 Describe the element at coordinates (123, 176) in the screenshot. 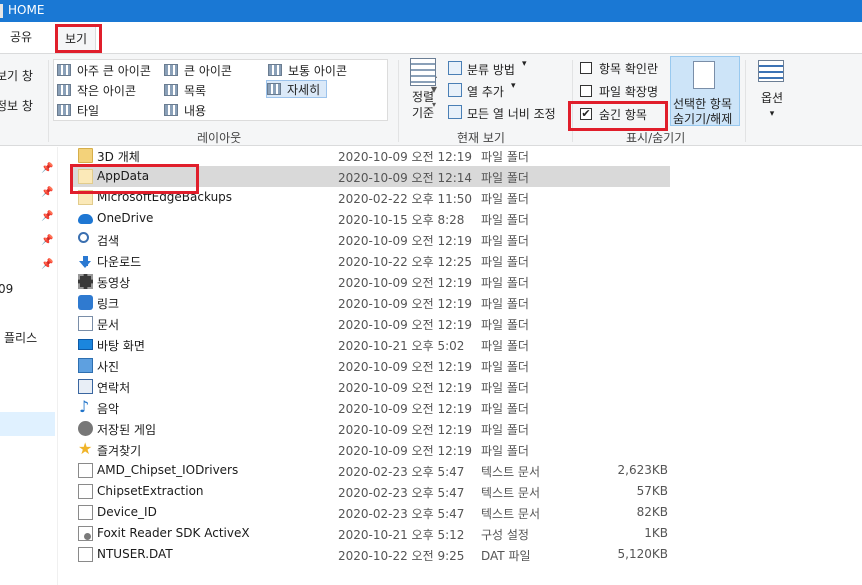

I see `file-name: AppData` at that location.